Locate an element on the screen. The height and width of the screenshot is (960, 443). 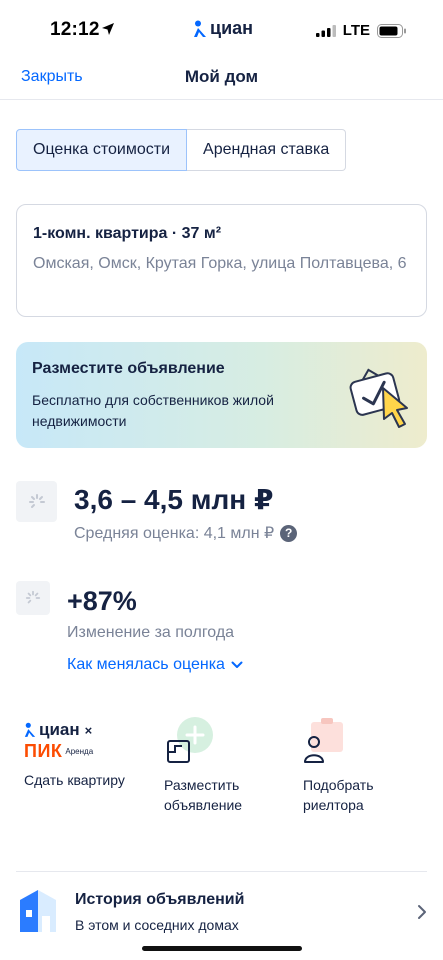
tab-price-estimate: Оценка стоимости is located at coordinates (102, 150).